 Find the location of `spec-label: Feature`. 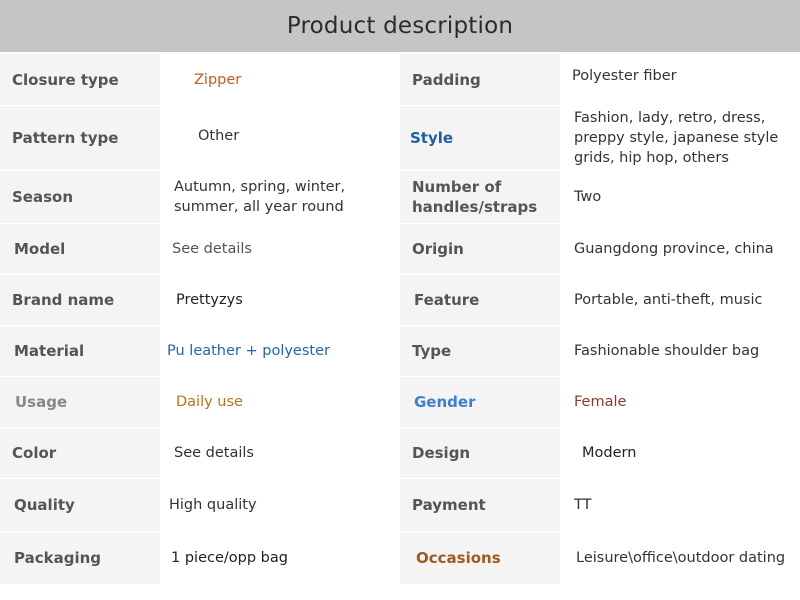

spec-label: Feature is located at coordinates (480, 300).